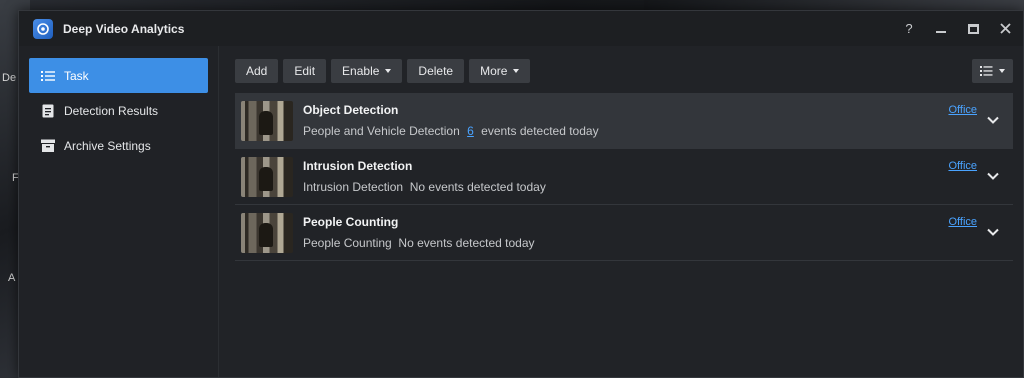  What do you see at coordinates (540, 131) in the screenshot?
I see `event-status-text: events detected today` at bounding box center [540, 131].